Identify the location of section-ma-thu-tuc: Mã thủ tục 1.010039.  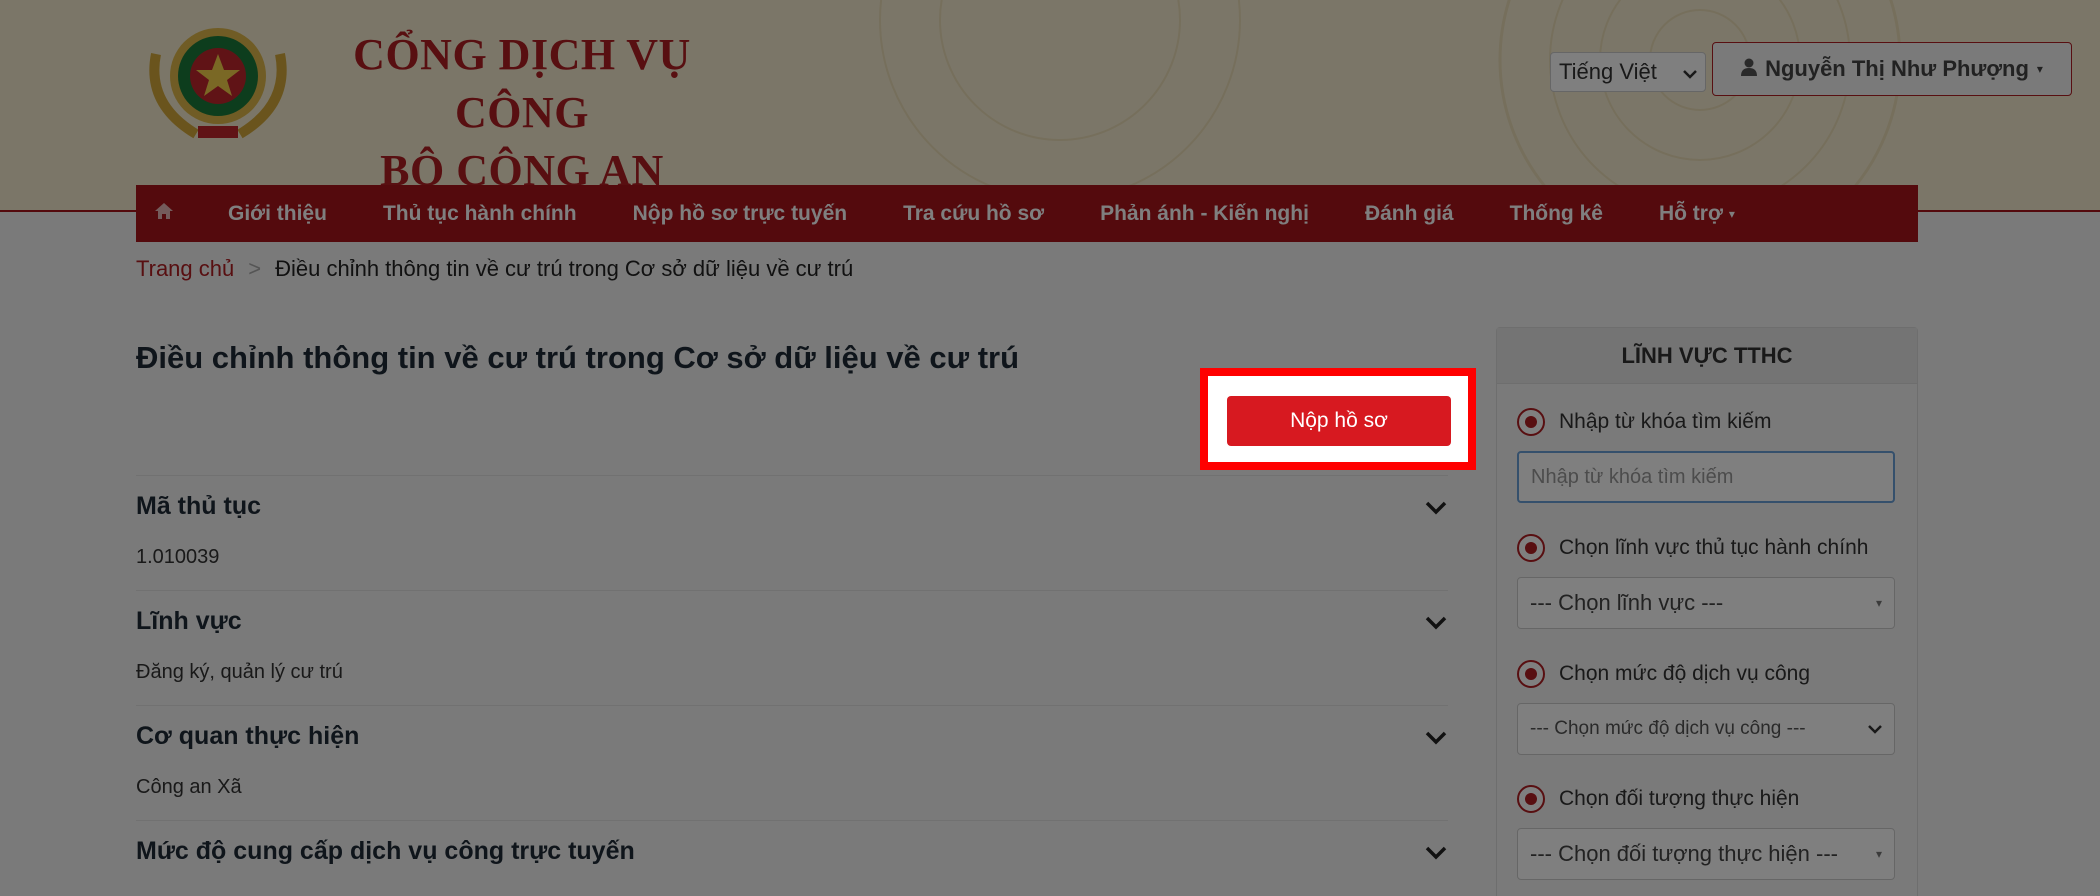
(792, 521).